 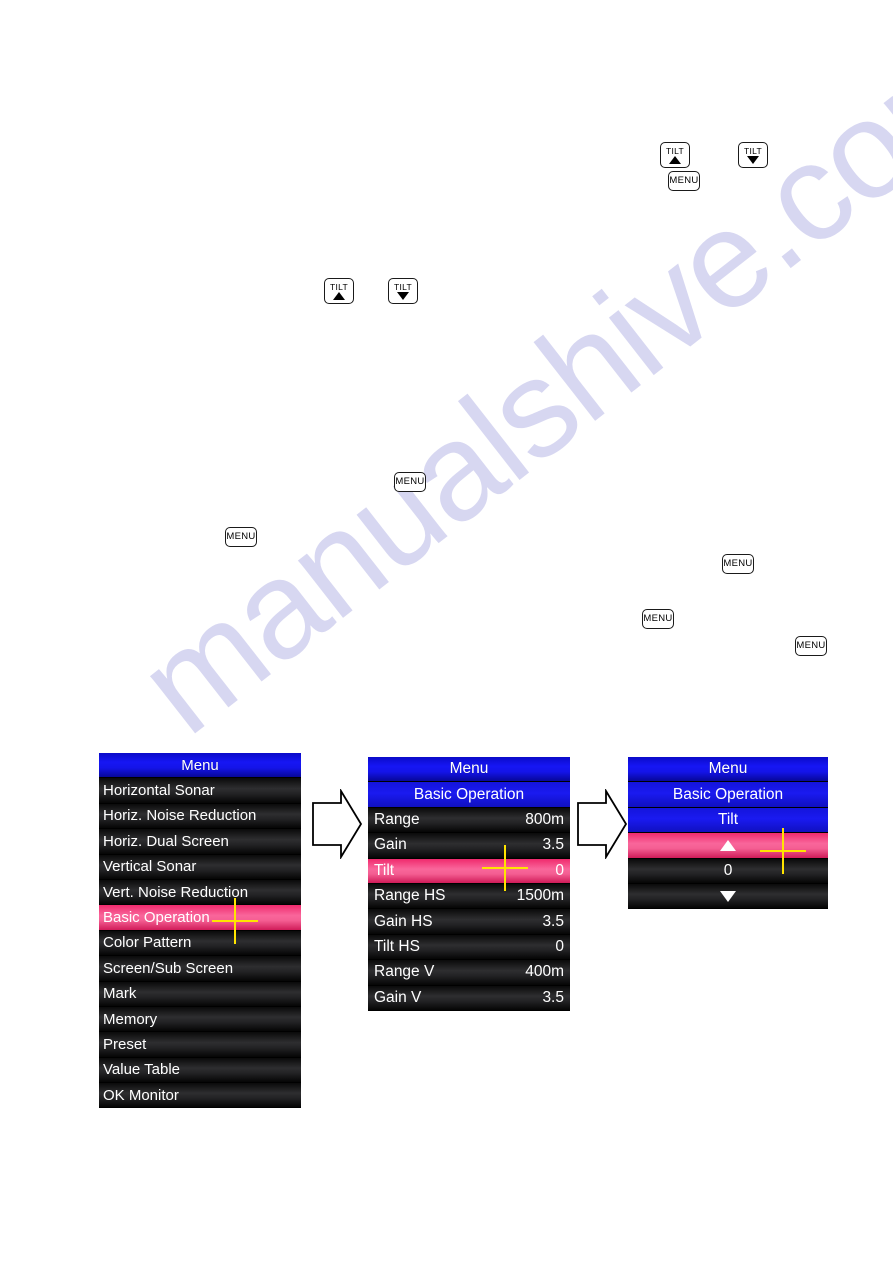 I want to click on tilt-adjust-title: Menu, so click(x=728, y=770).